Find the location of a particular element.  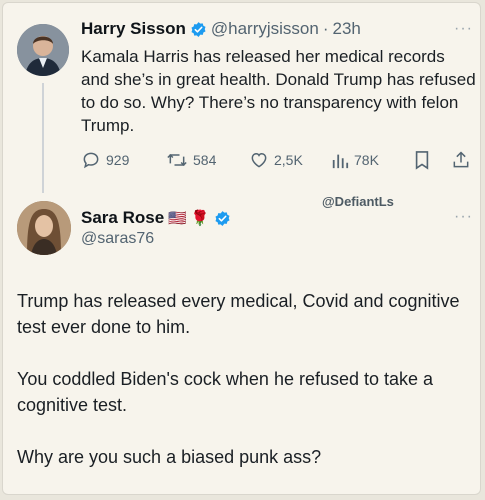

bookmark-icon is located at coordinates (422, 160).